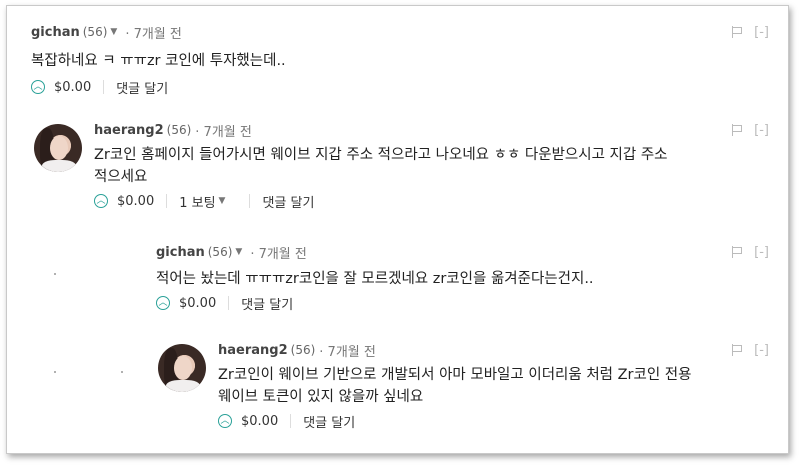  I want to click on comment-body-line: 적어는 놨는데 ㅠㅠㅠzr코인을 잘 모르겠네요 zr코인을 옮겨준다는건지.., so click(375, 279).